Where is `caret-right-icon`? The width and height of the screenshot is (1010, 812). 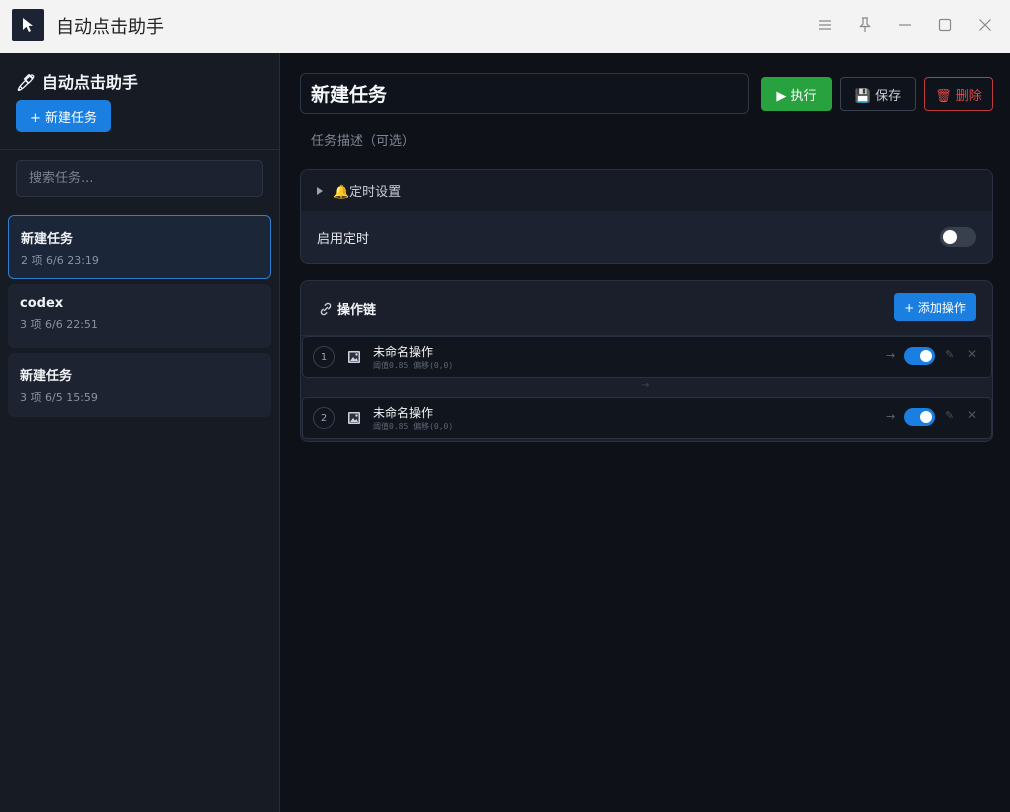
caret-right-icon is located at coordinates (320, 190).